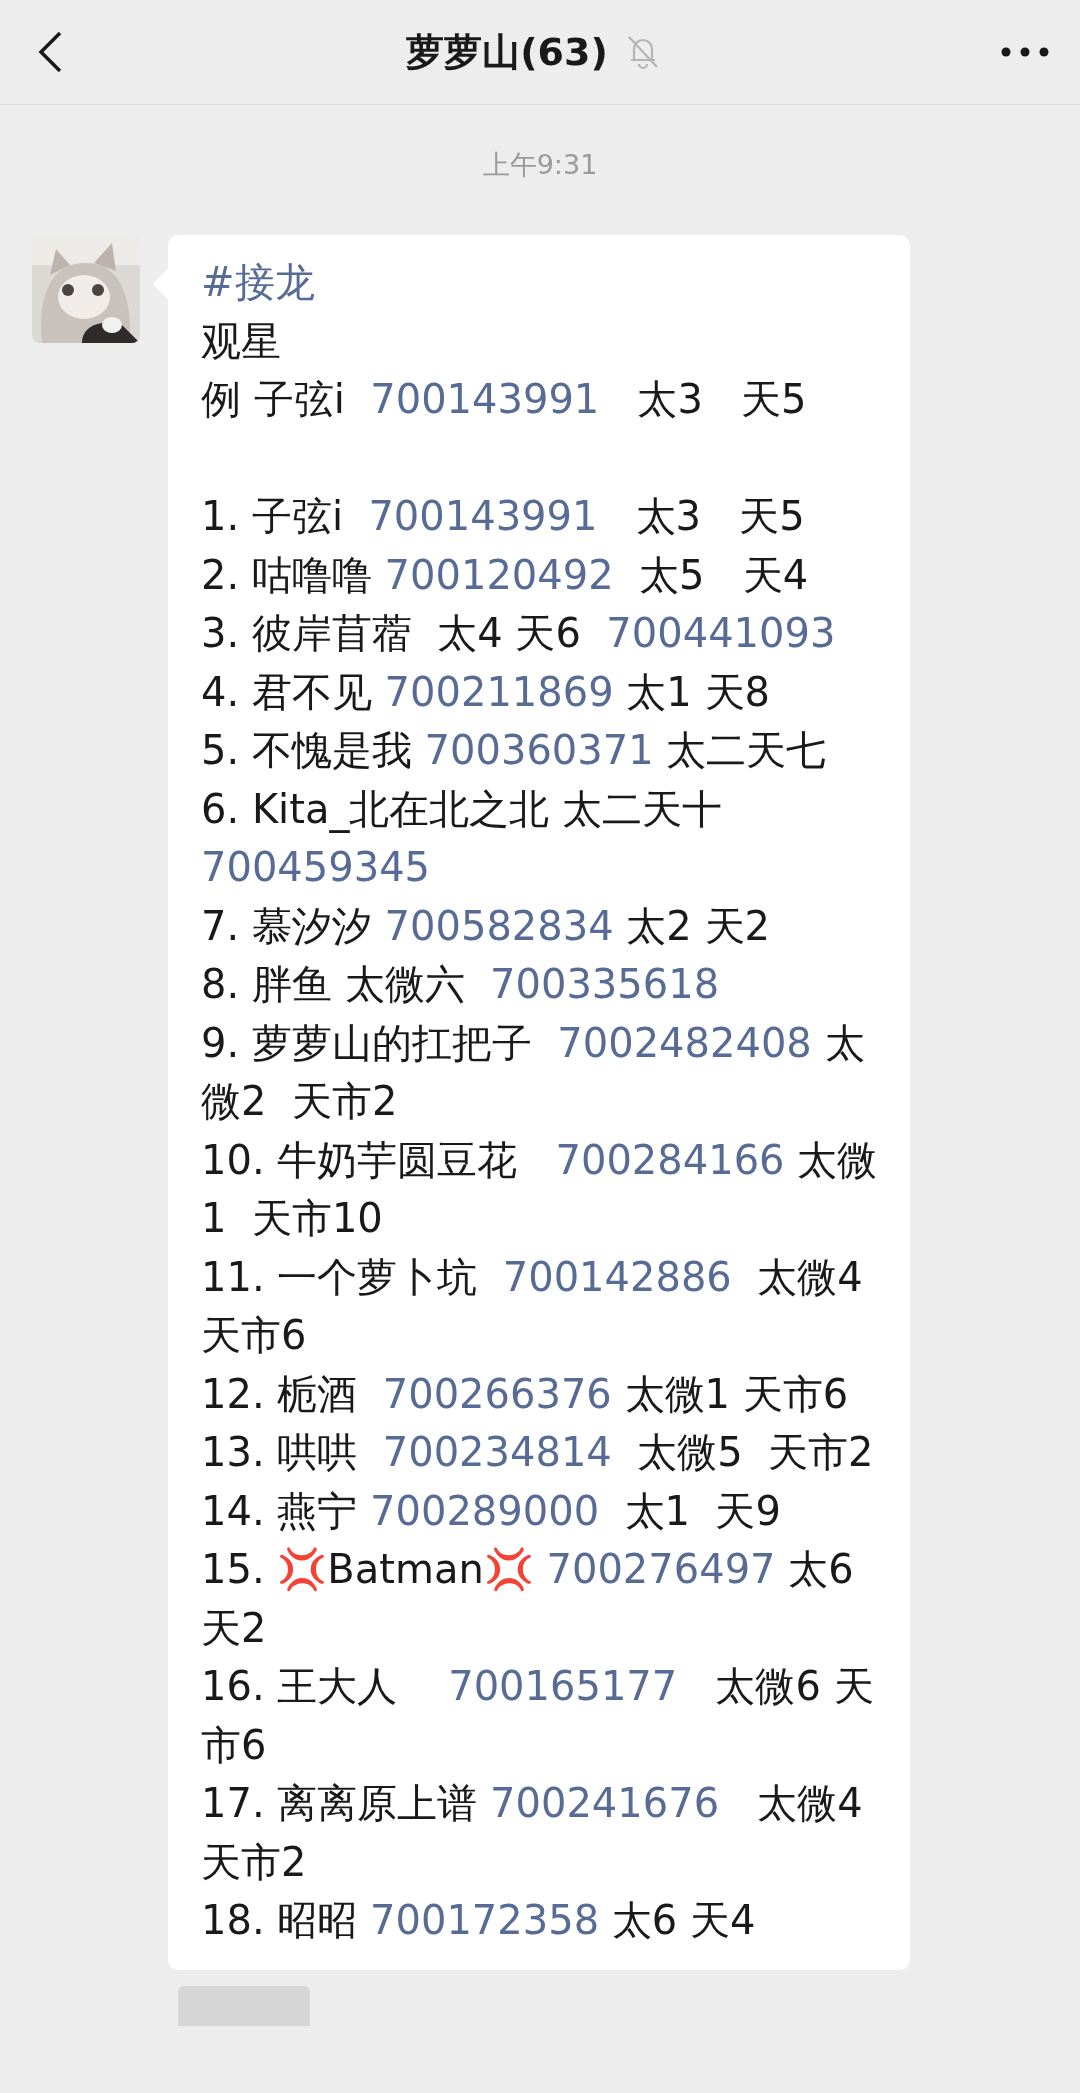  Describe the element at coordinates (507, 52) in the screenshot. I see `chat-title: 萝萝山(63)` at that location.